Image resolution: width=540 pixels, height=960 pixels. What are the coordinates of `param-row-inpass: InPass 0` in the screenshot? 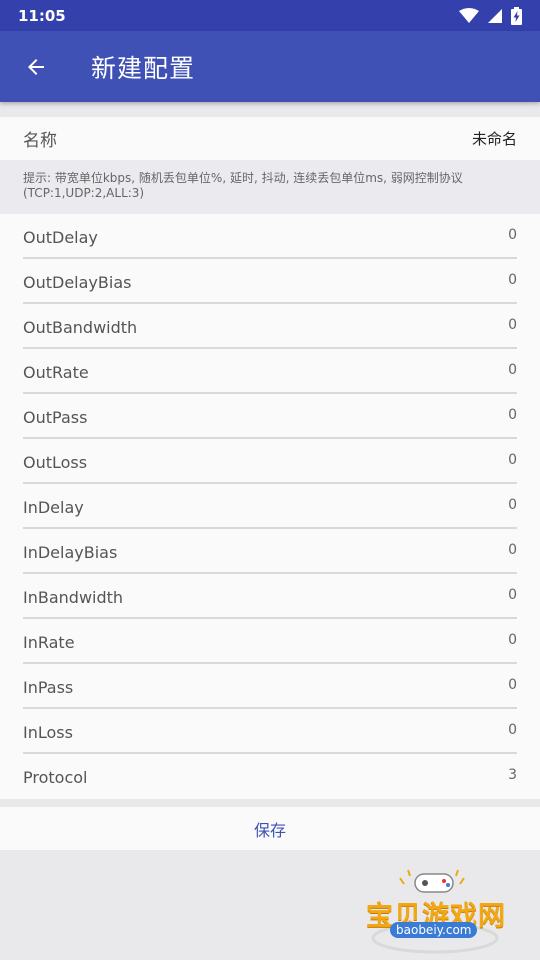 It's located at (270, 686).